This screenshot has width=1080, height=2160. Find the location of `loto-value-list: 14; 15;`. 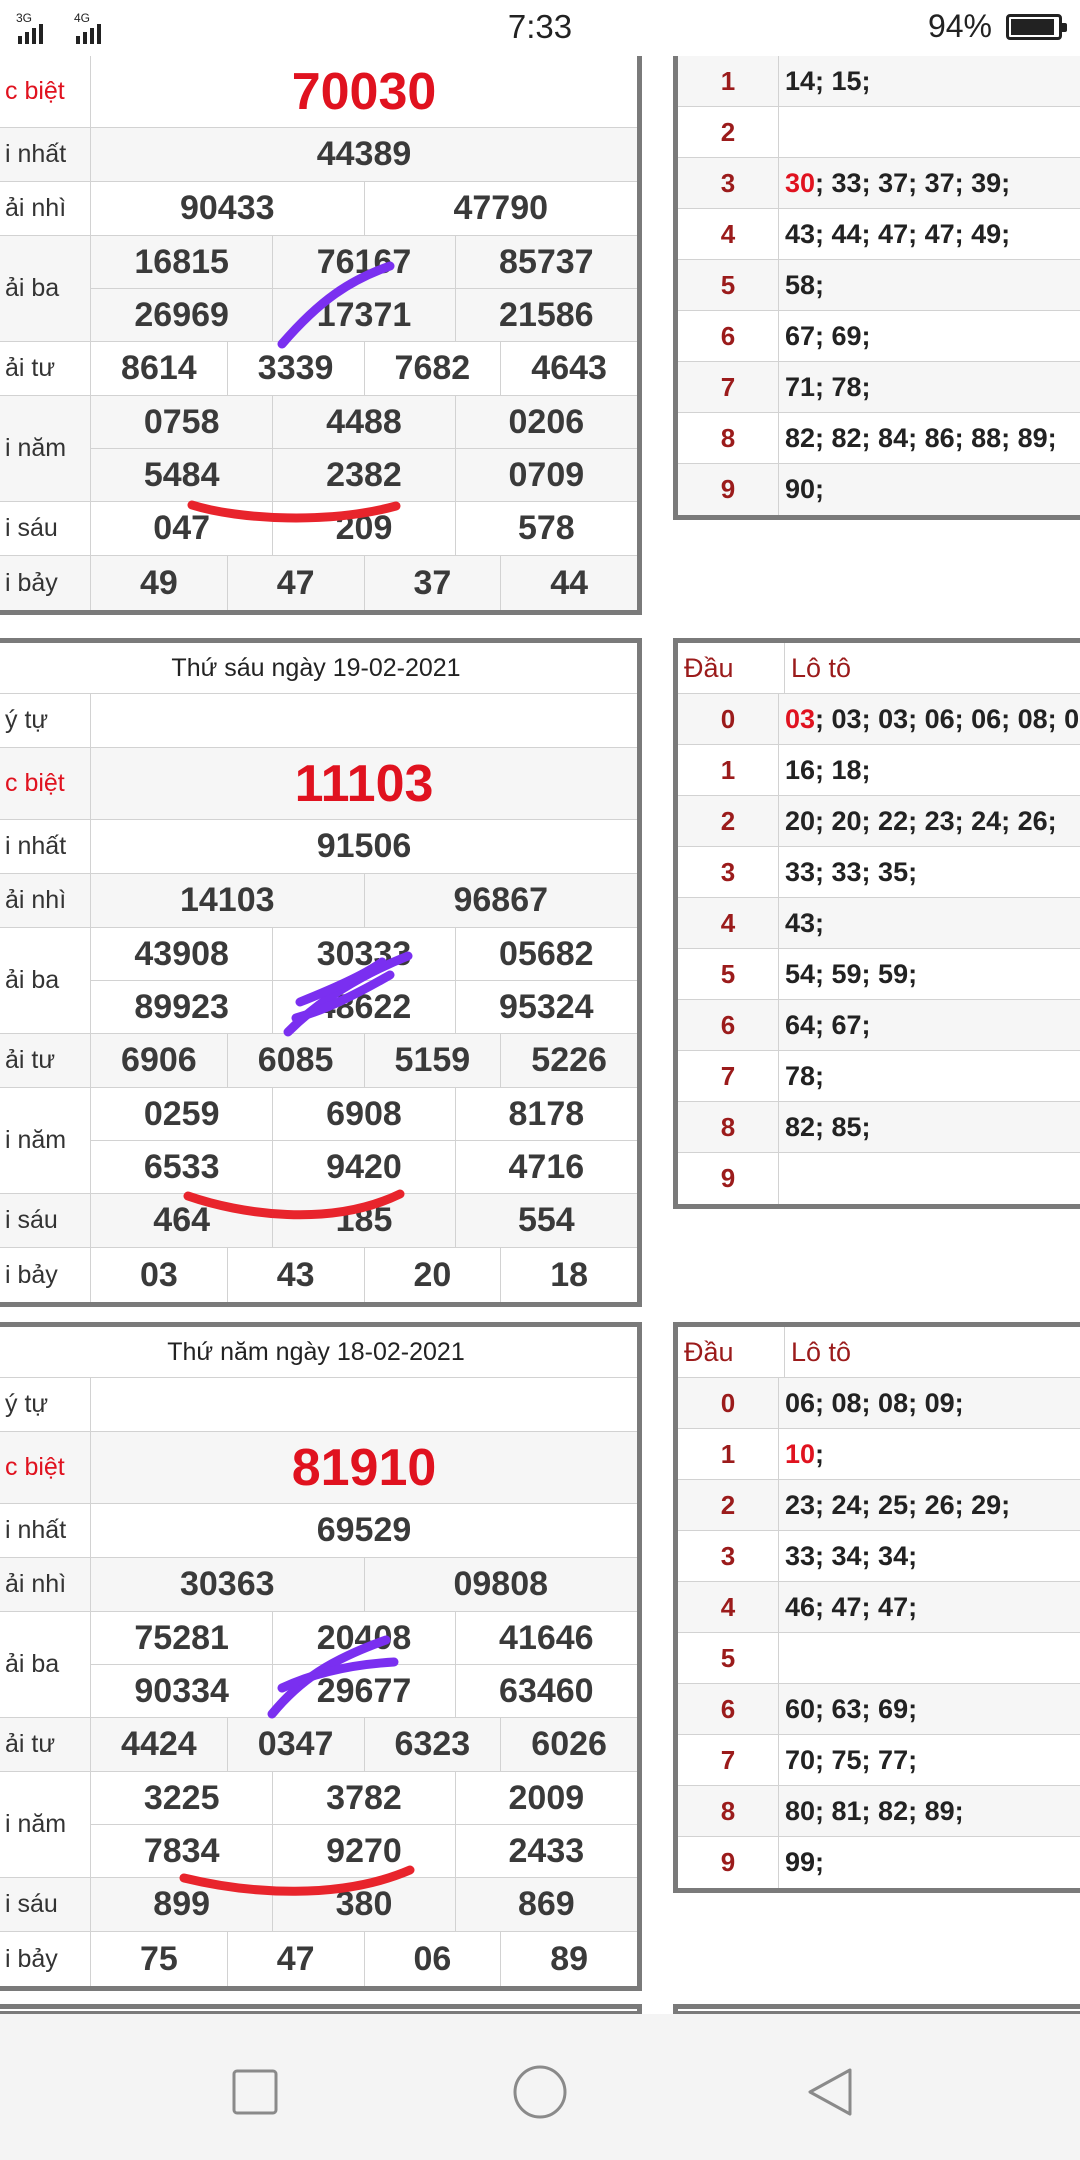

loto-value-list: 14; 15; is located at coordinates (828, 80).